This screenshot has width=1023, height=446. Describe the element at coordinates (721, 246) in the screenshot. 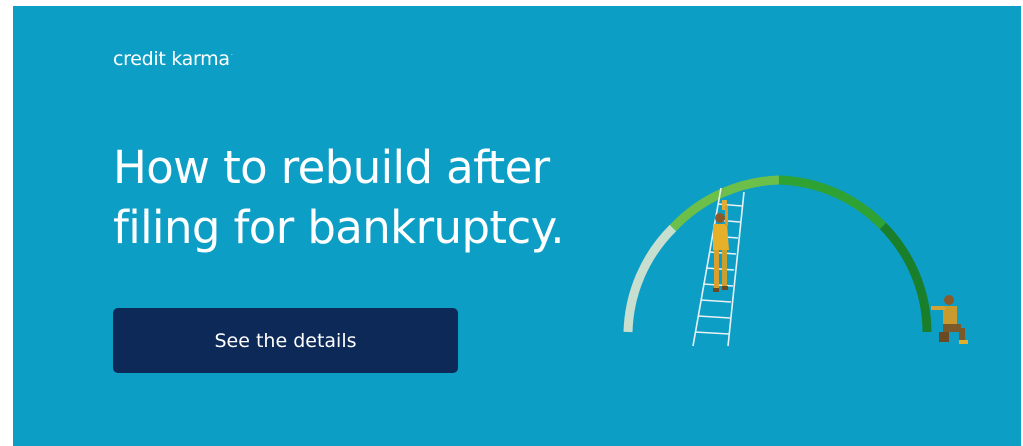

I see `climbing-person-icon` at that location.